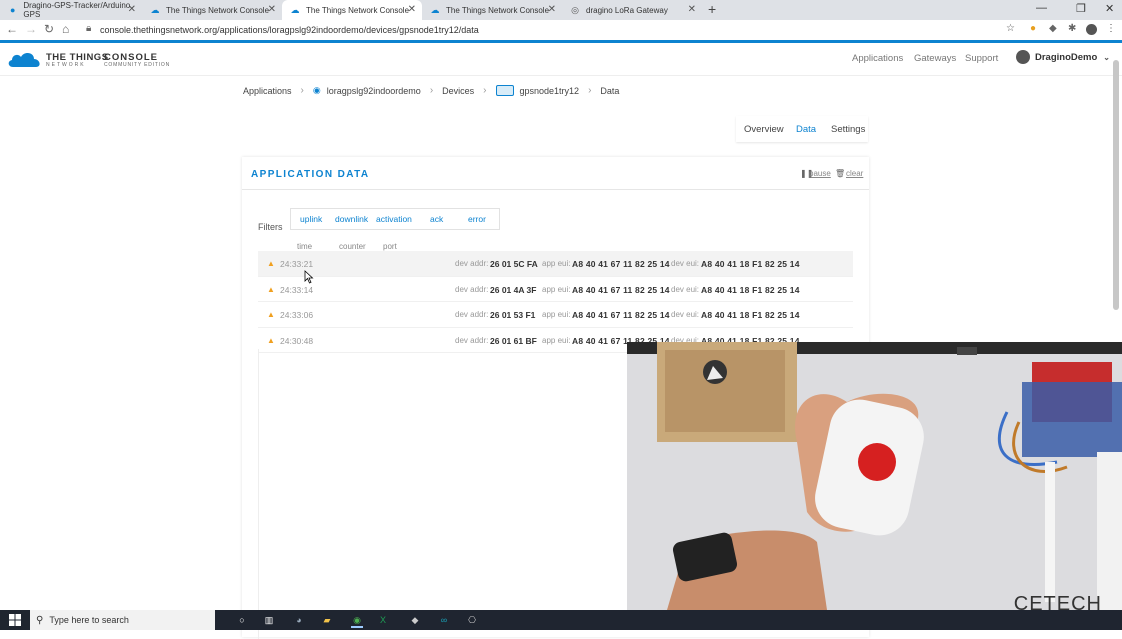 This screenshot has height=639, width=1122. I want to click on back-icon: ←, so click(12, 29).